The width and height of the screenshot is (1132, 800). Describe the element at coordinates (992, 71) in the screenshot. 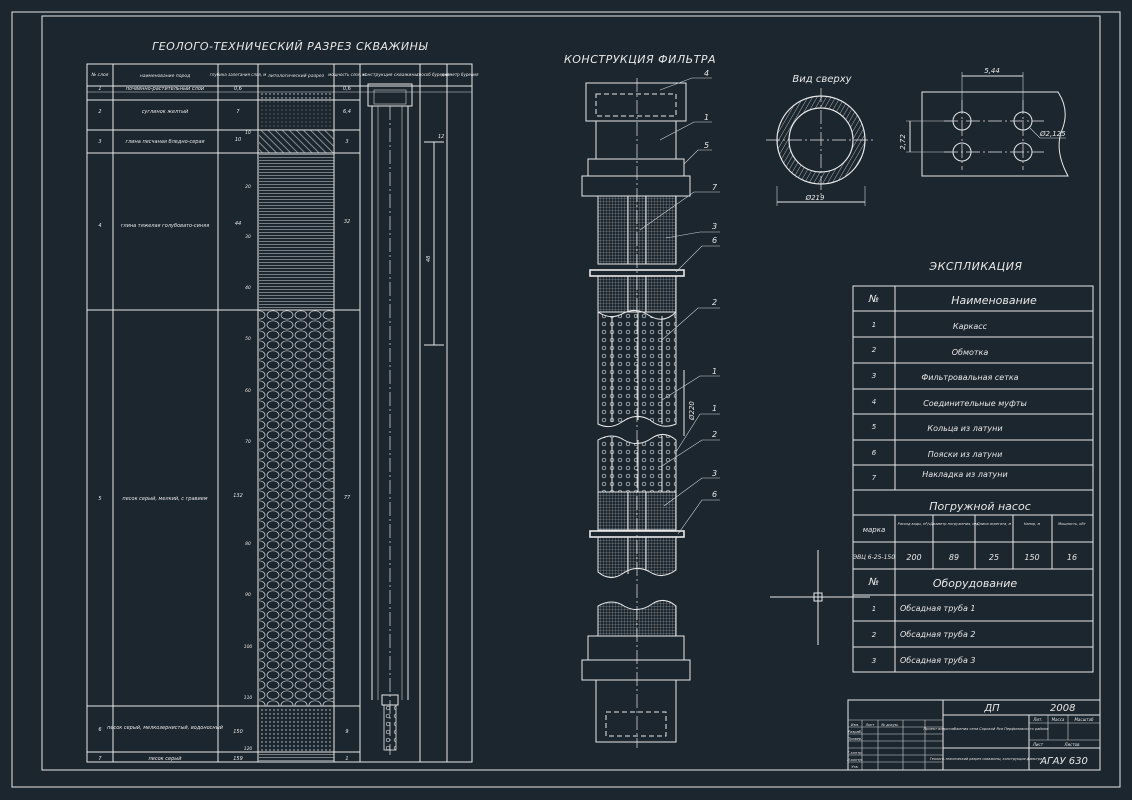

I see `svg-text: 5,44` at that location.